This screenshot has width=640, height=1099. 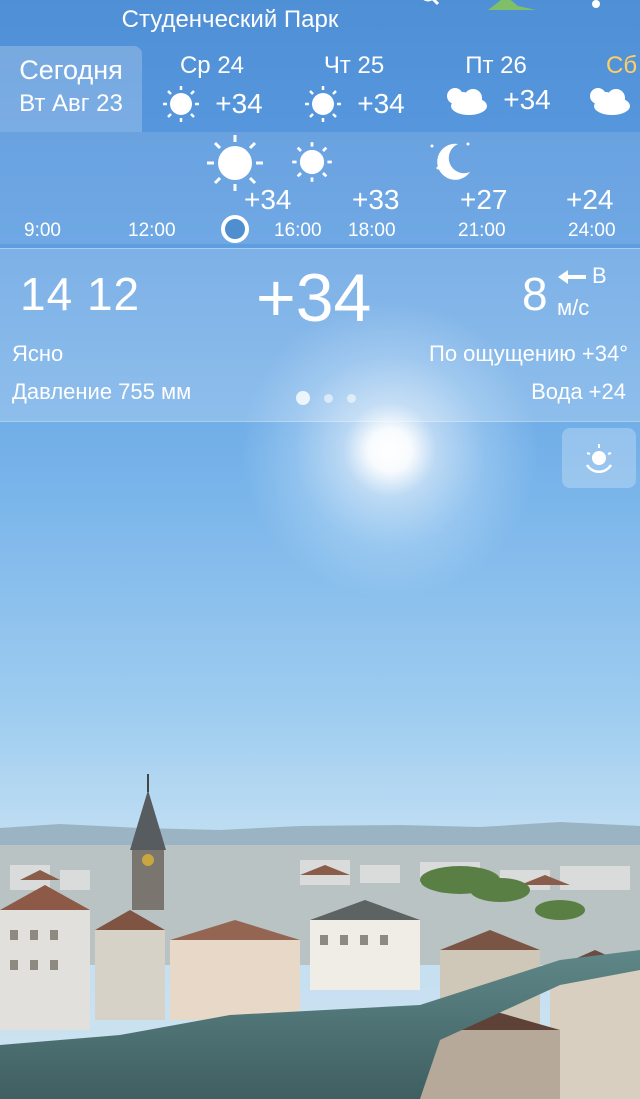 I want to click on day-item: Сб, so click(x=604, y=81).